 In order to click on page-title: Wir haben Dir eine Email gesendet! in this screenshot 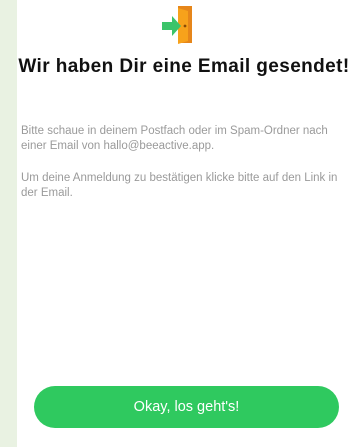, I will do `click(184, 66)`.